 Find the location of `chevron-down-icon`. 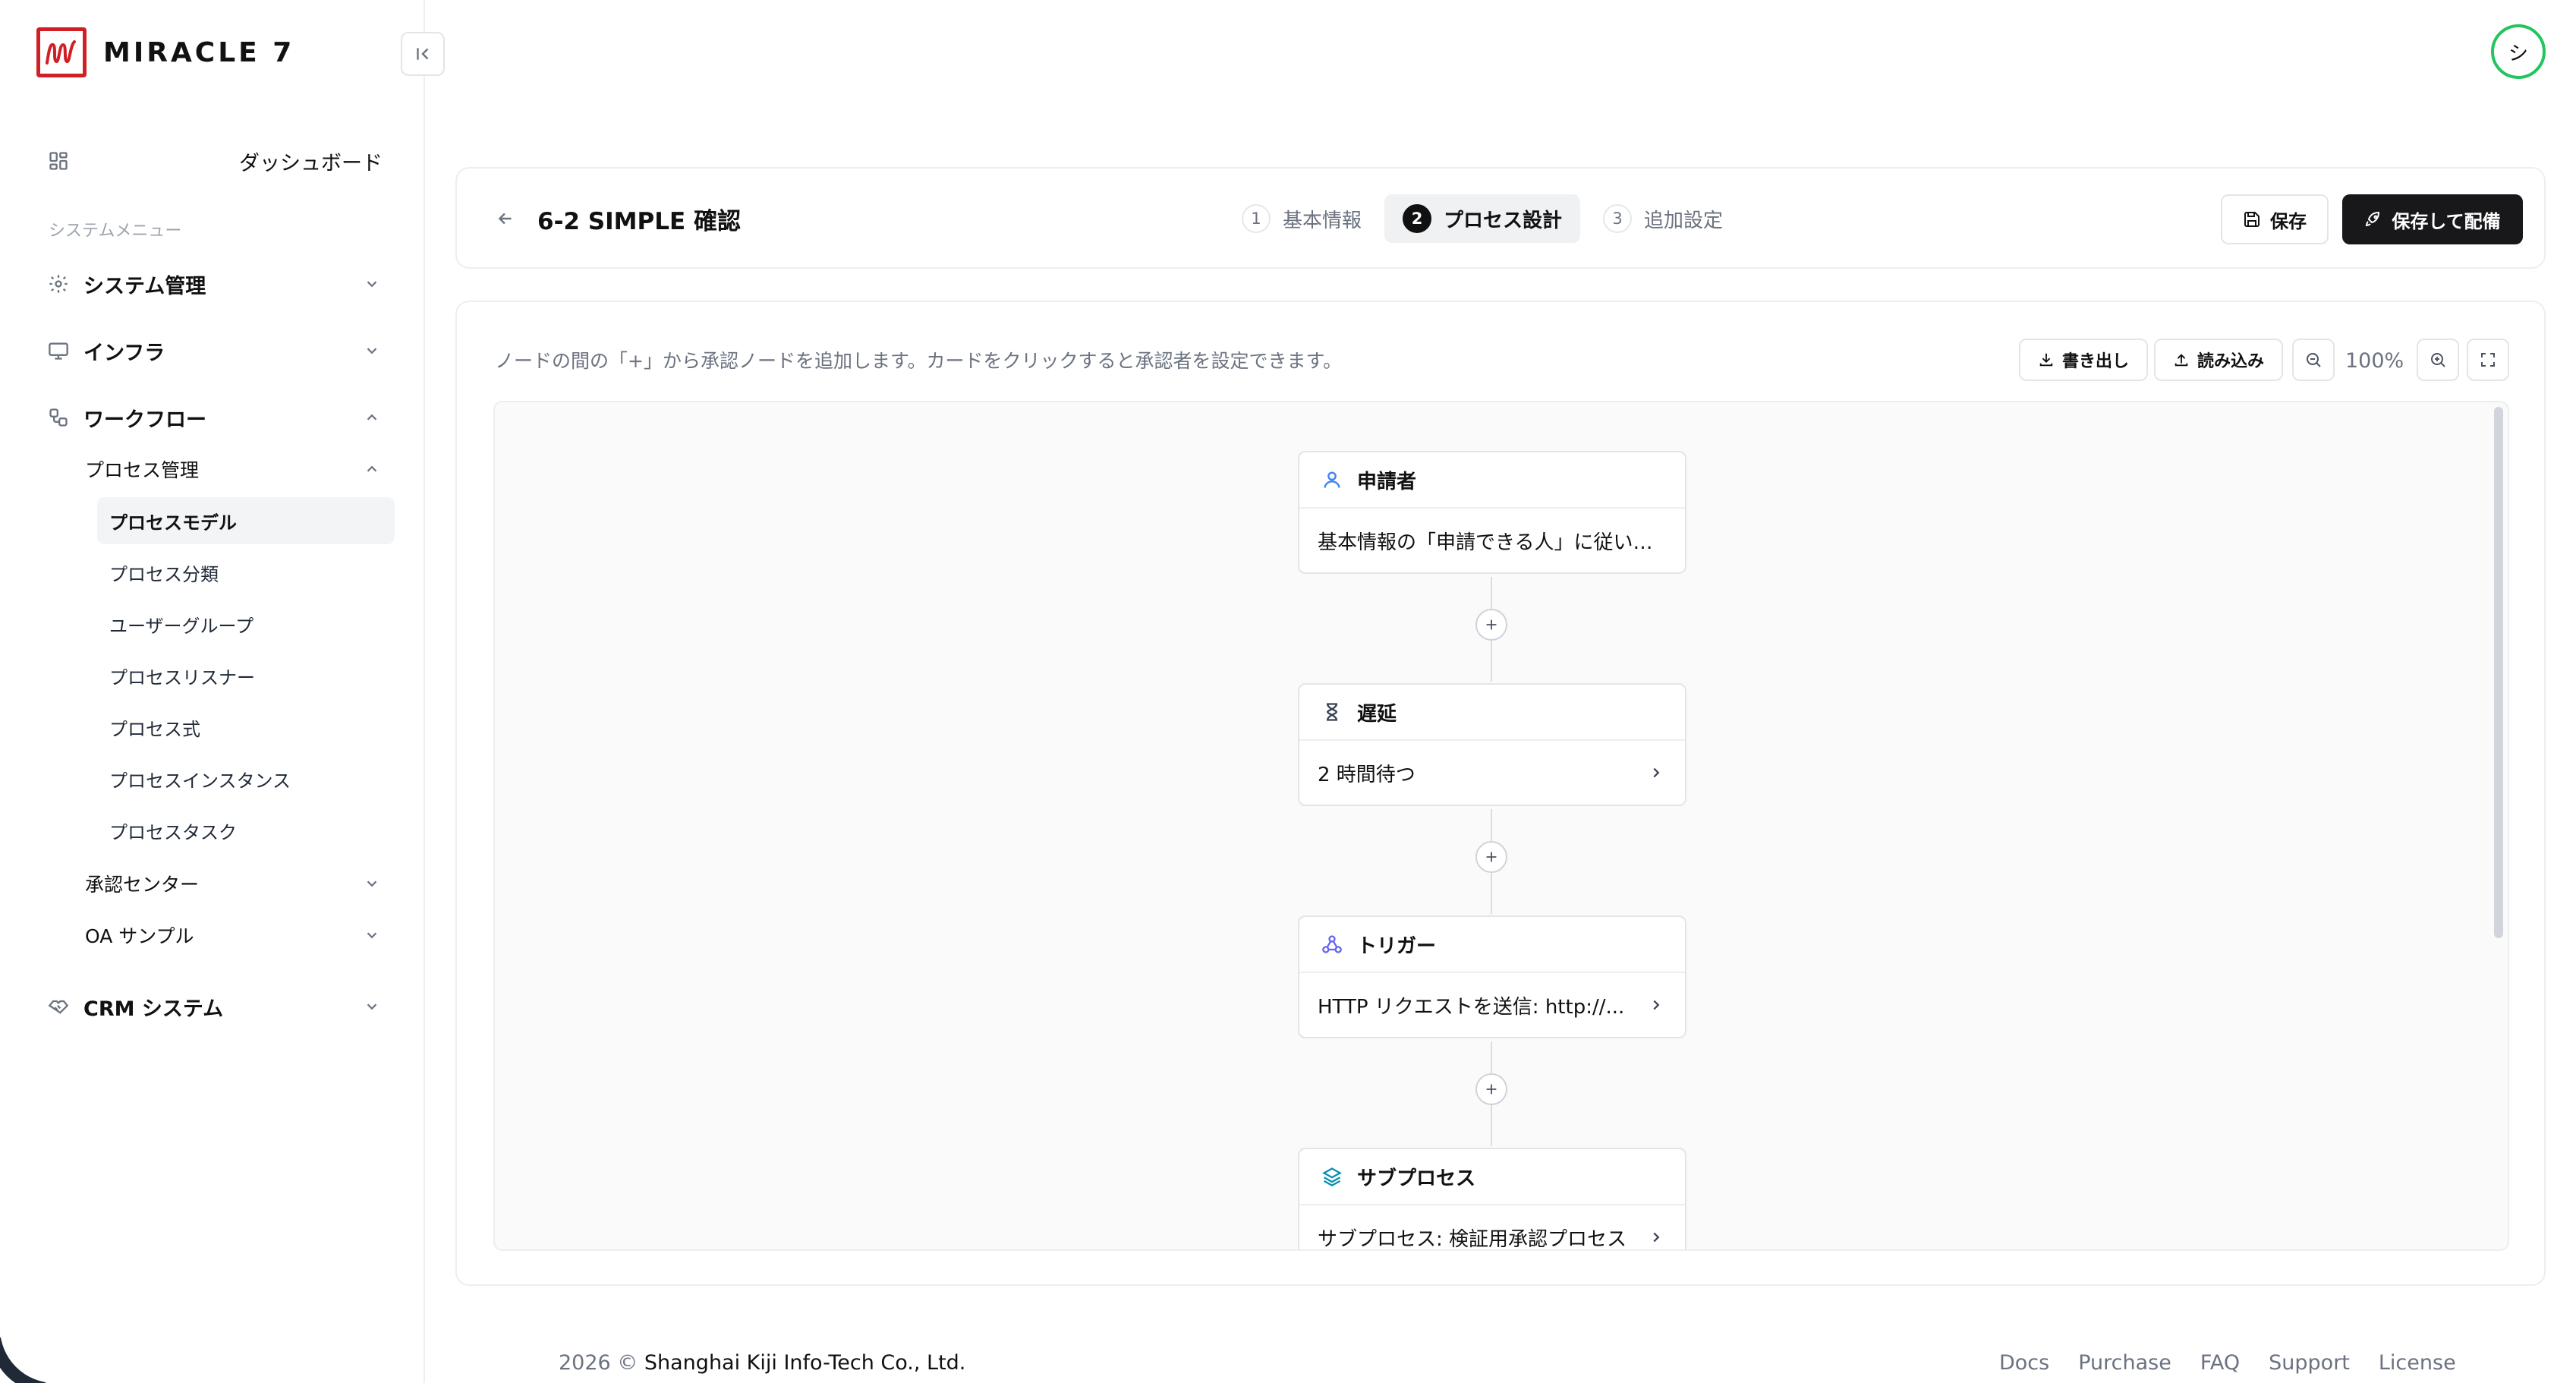

chevron-down-icon is located at coordinates (372, 284).